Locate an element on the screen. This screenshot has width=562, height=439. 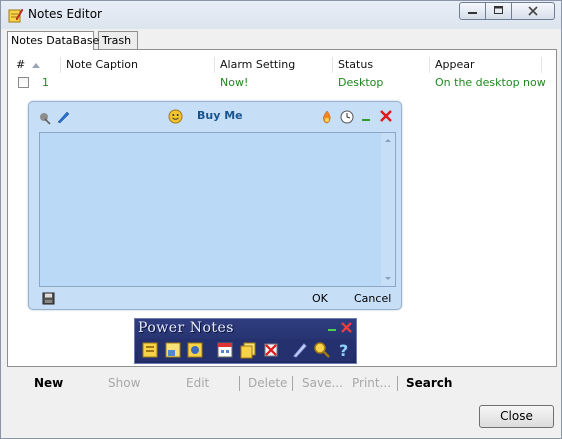
note-editor-icon is located at coordinates (195, 350).